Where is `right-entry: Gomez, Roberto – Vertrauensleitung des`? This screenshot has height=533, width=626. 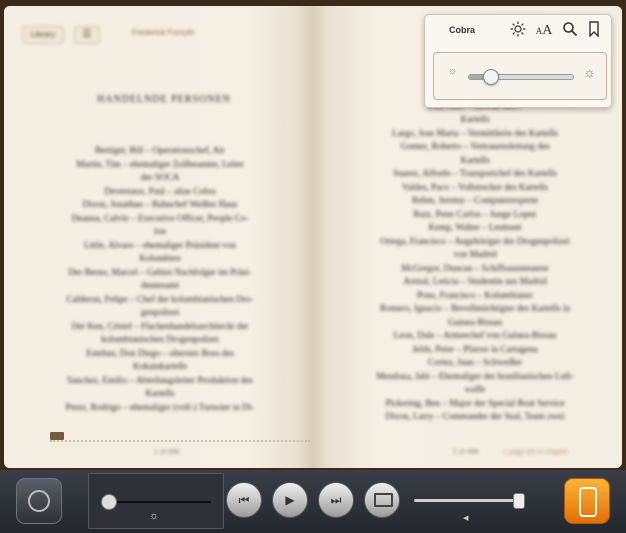 right-entry: Gomez, Roberto – Vertrauensleitung des is located at coordinates (475, 146).